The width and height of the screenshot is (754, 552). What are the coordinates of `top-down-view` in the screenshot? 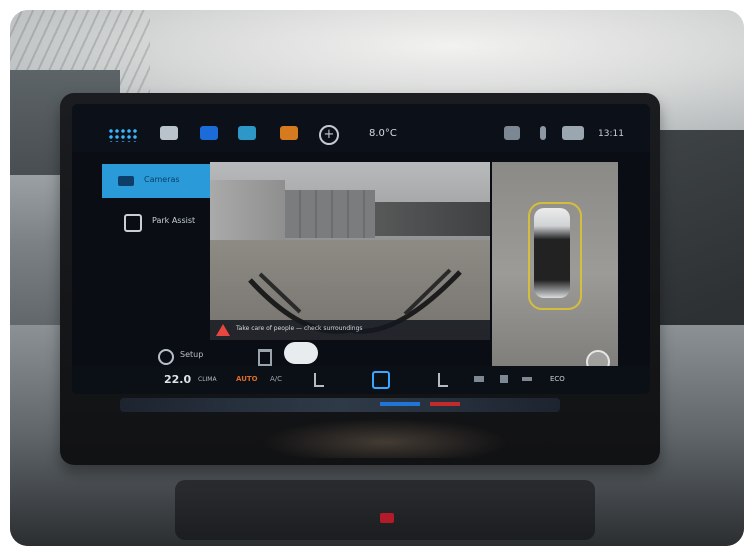 It's located at (555, 273).